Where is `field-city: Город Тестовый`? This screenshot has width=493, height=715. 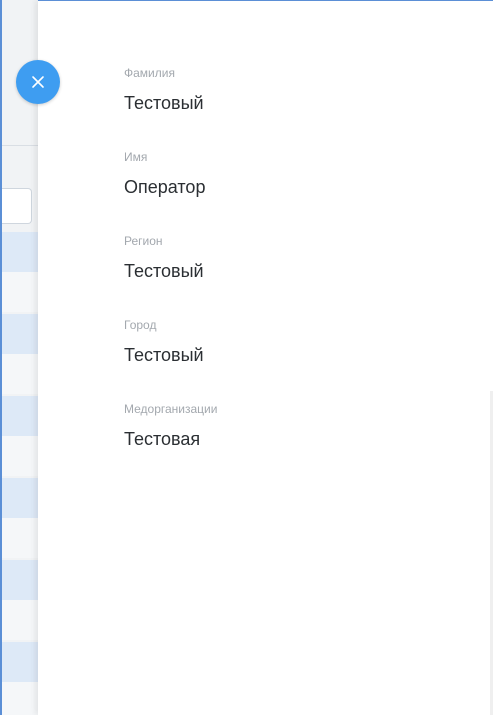
field-city: Город Тестовый is located at coordinates (304, 342).